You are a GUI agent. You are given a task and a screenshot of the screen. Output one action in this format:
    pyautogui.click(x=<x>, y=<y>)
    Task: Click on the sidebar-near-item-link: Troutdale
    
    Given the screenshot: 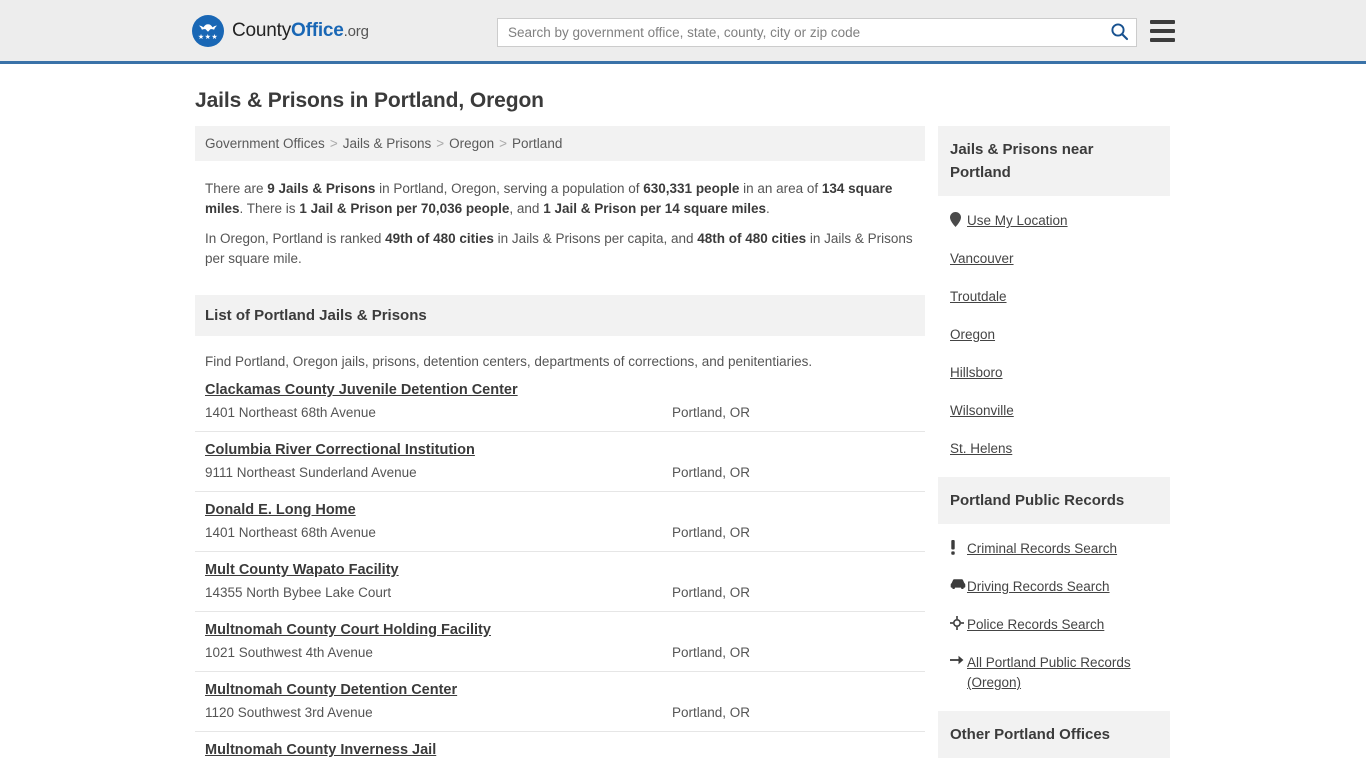 What is the action you would take?
    pyautogui.click(x=1060, y=297)
    